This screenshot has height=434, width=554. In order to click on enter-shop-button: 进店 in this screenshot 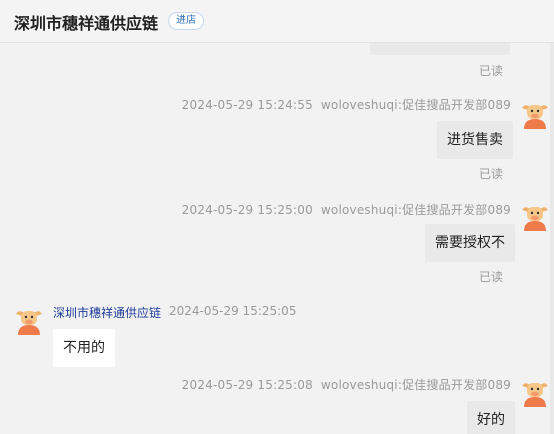, I will do `click(186, 21)`.